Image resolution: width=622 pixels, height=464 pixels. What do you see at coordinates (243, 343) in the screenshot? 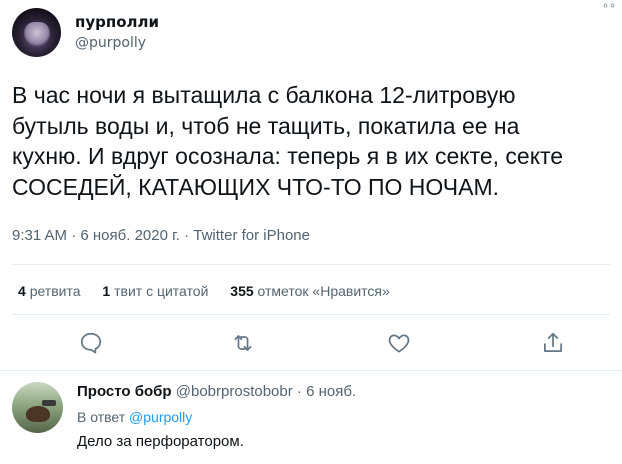
I see `retweet-icon` at bounding box center [243, 343].